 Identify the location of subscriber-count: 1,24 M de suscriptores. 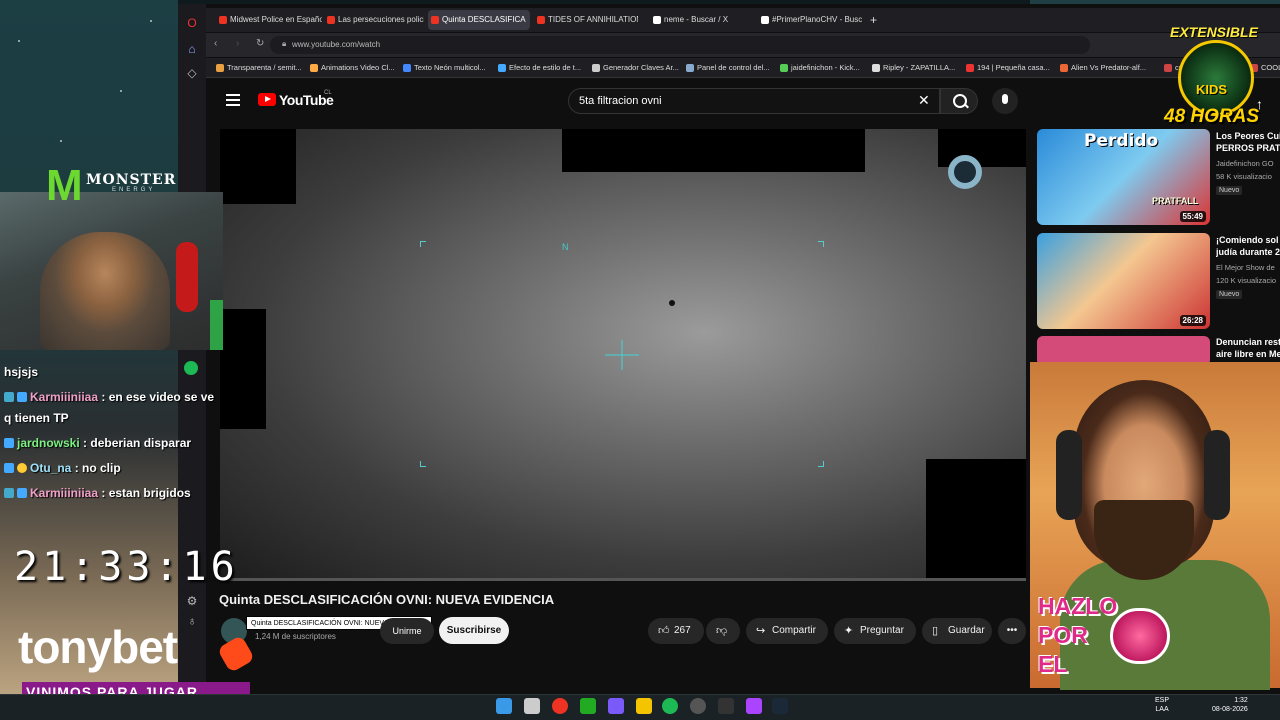
(295, 636).